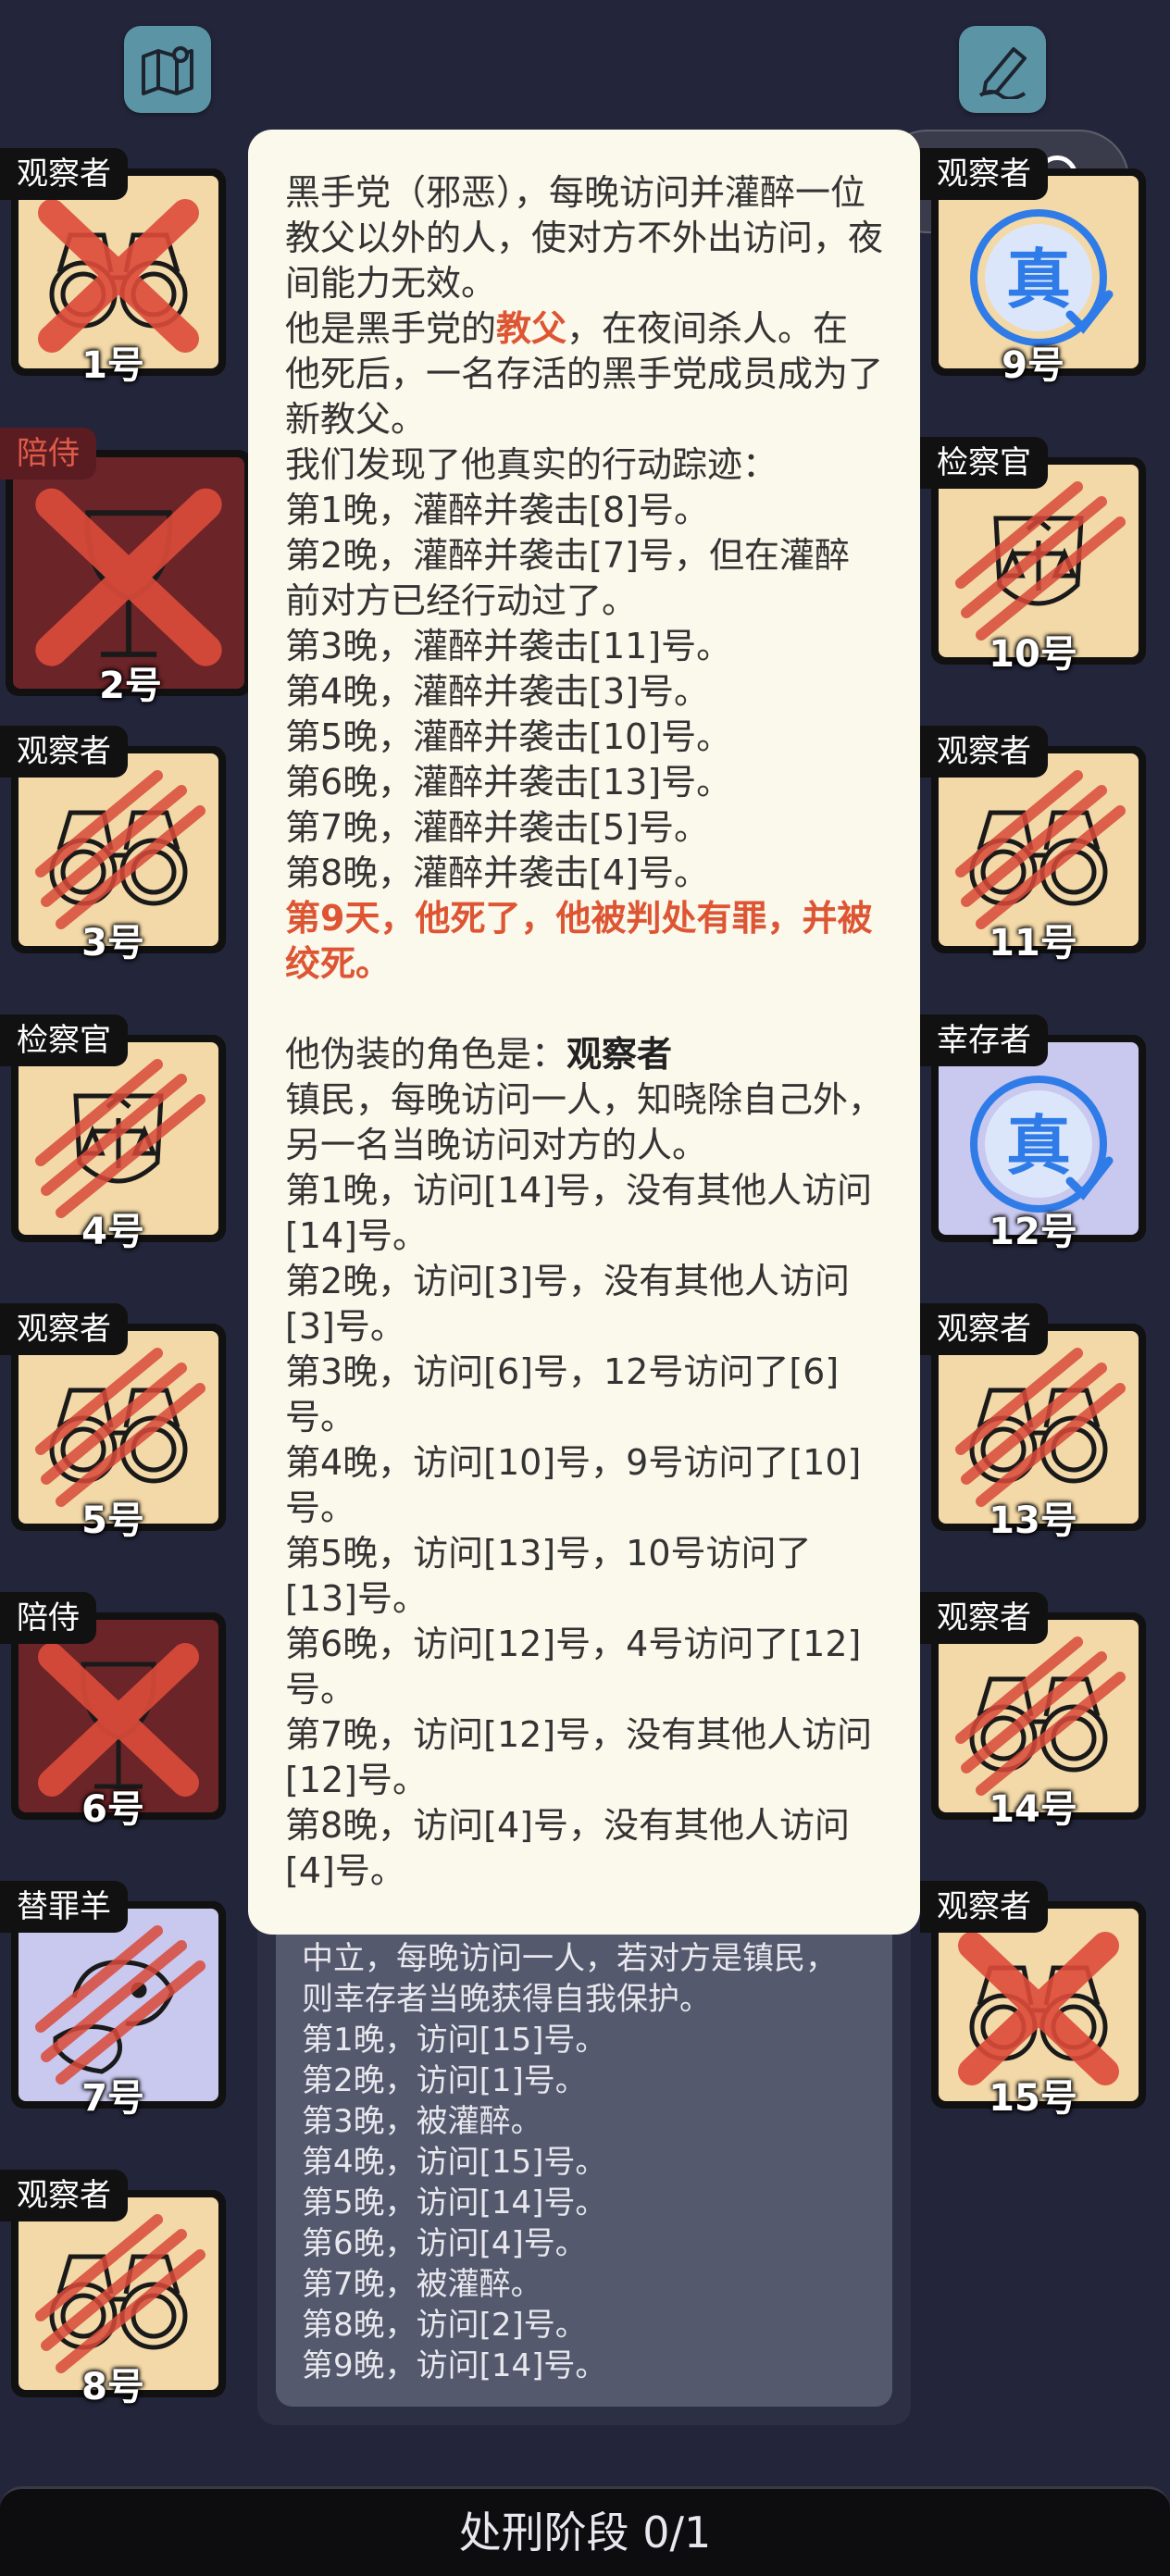  I want to click on real-action-line: 第6晚，灌醉并袭击[13]号。, so click(508, 782).